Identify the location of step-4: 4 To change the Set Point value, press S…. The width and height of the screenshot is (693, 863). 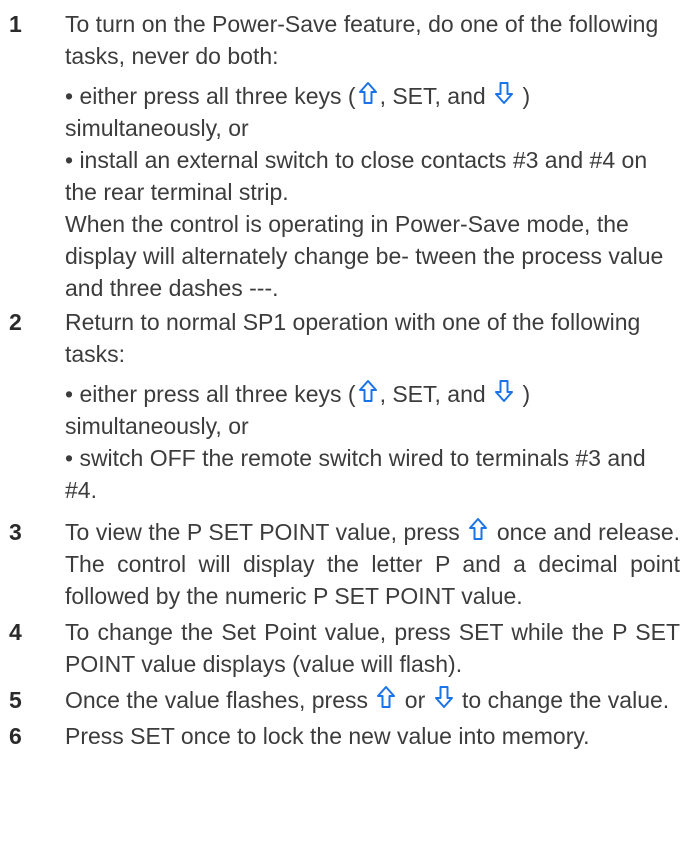
(346, 648).